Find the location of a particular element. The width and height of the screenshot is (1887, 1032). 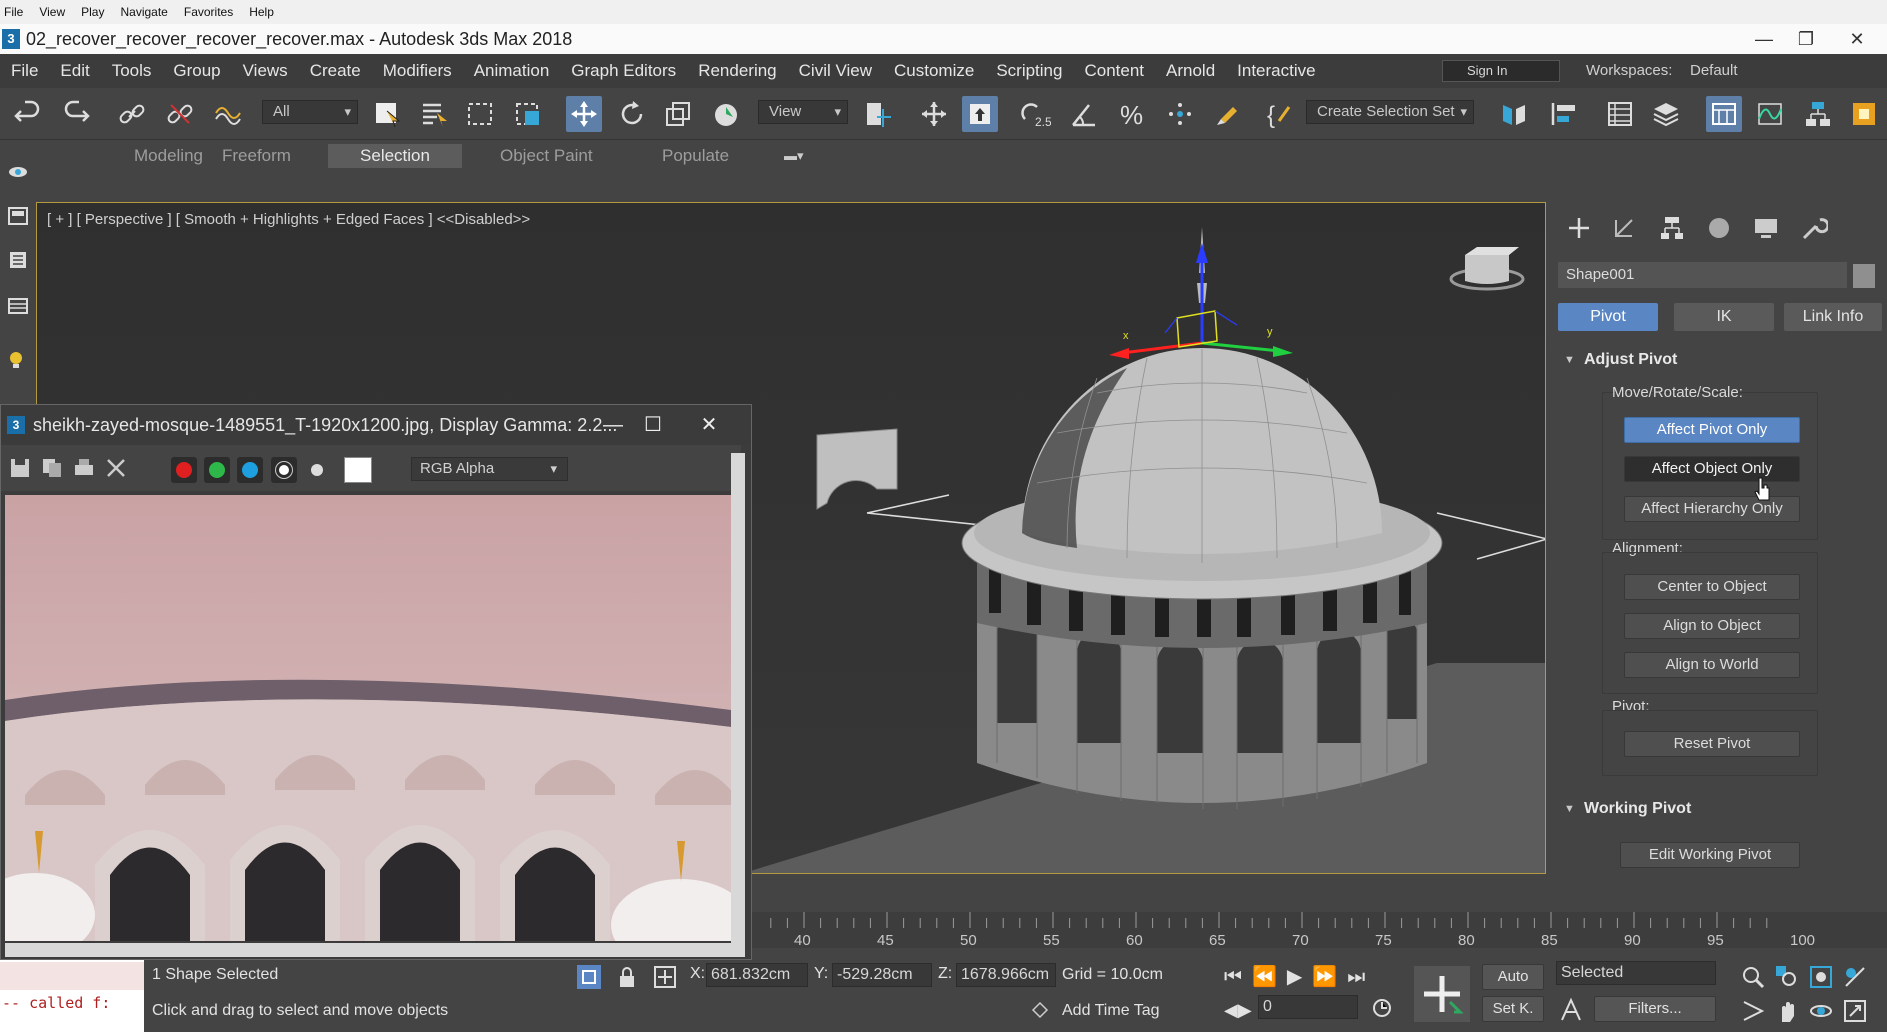

image-viewer-close-button: ✕ is located at coordinates (709, 425).